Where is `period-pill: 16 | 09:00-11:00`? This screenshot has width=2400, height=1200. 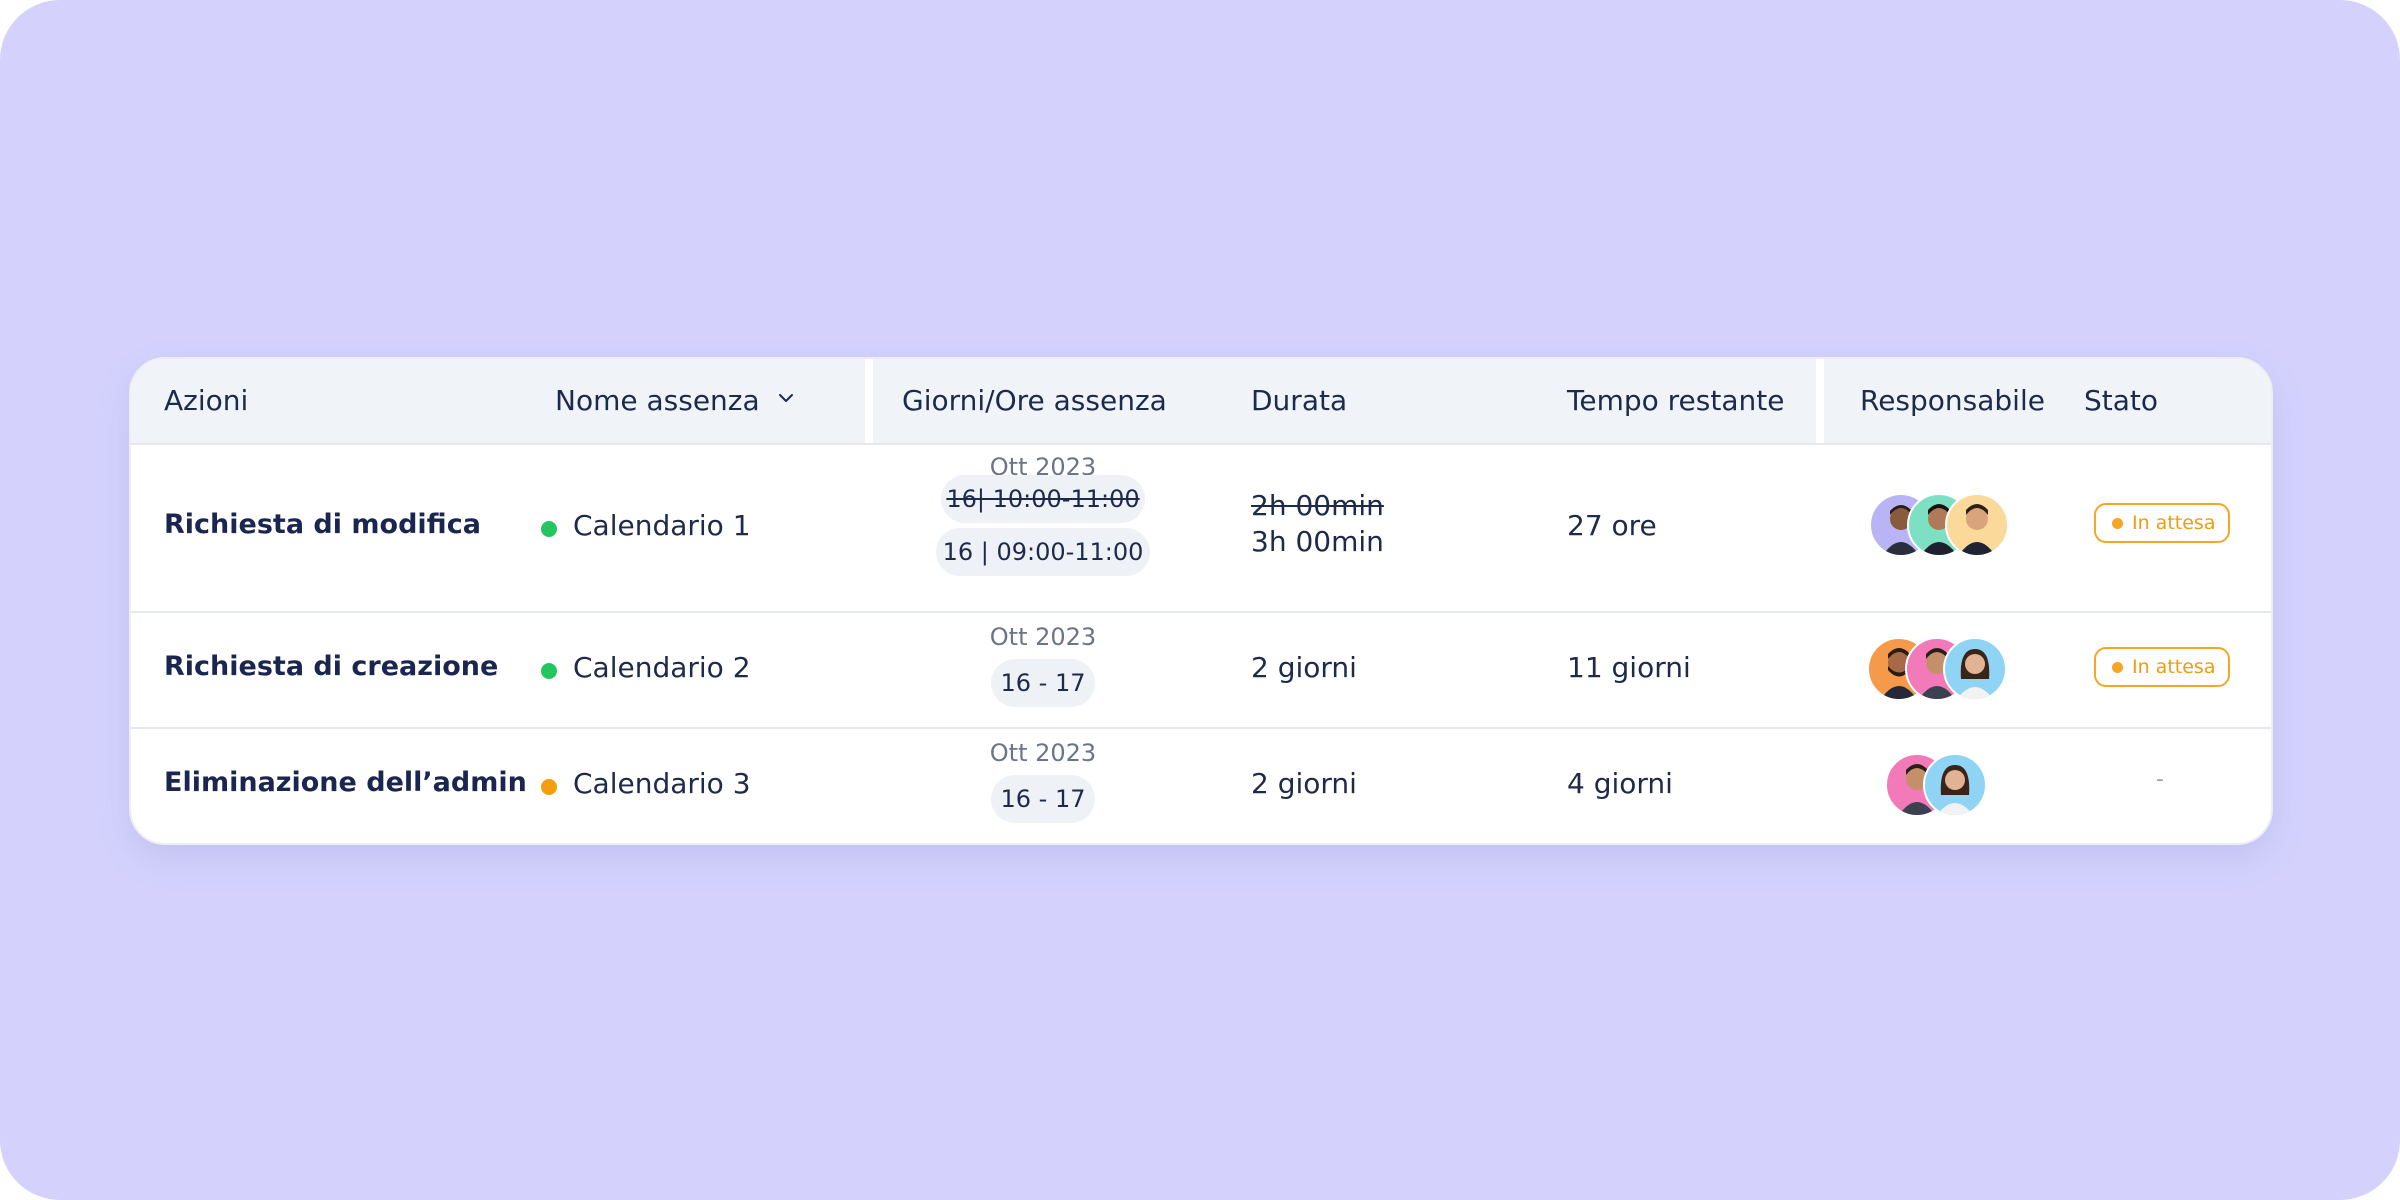 period-pill: 16 | 09:00-11:00 is located at coordinates (1043, 552).